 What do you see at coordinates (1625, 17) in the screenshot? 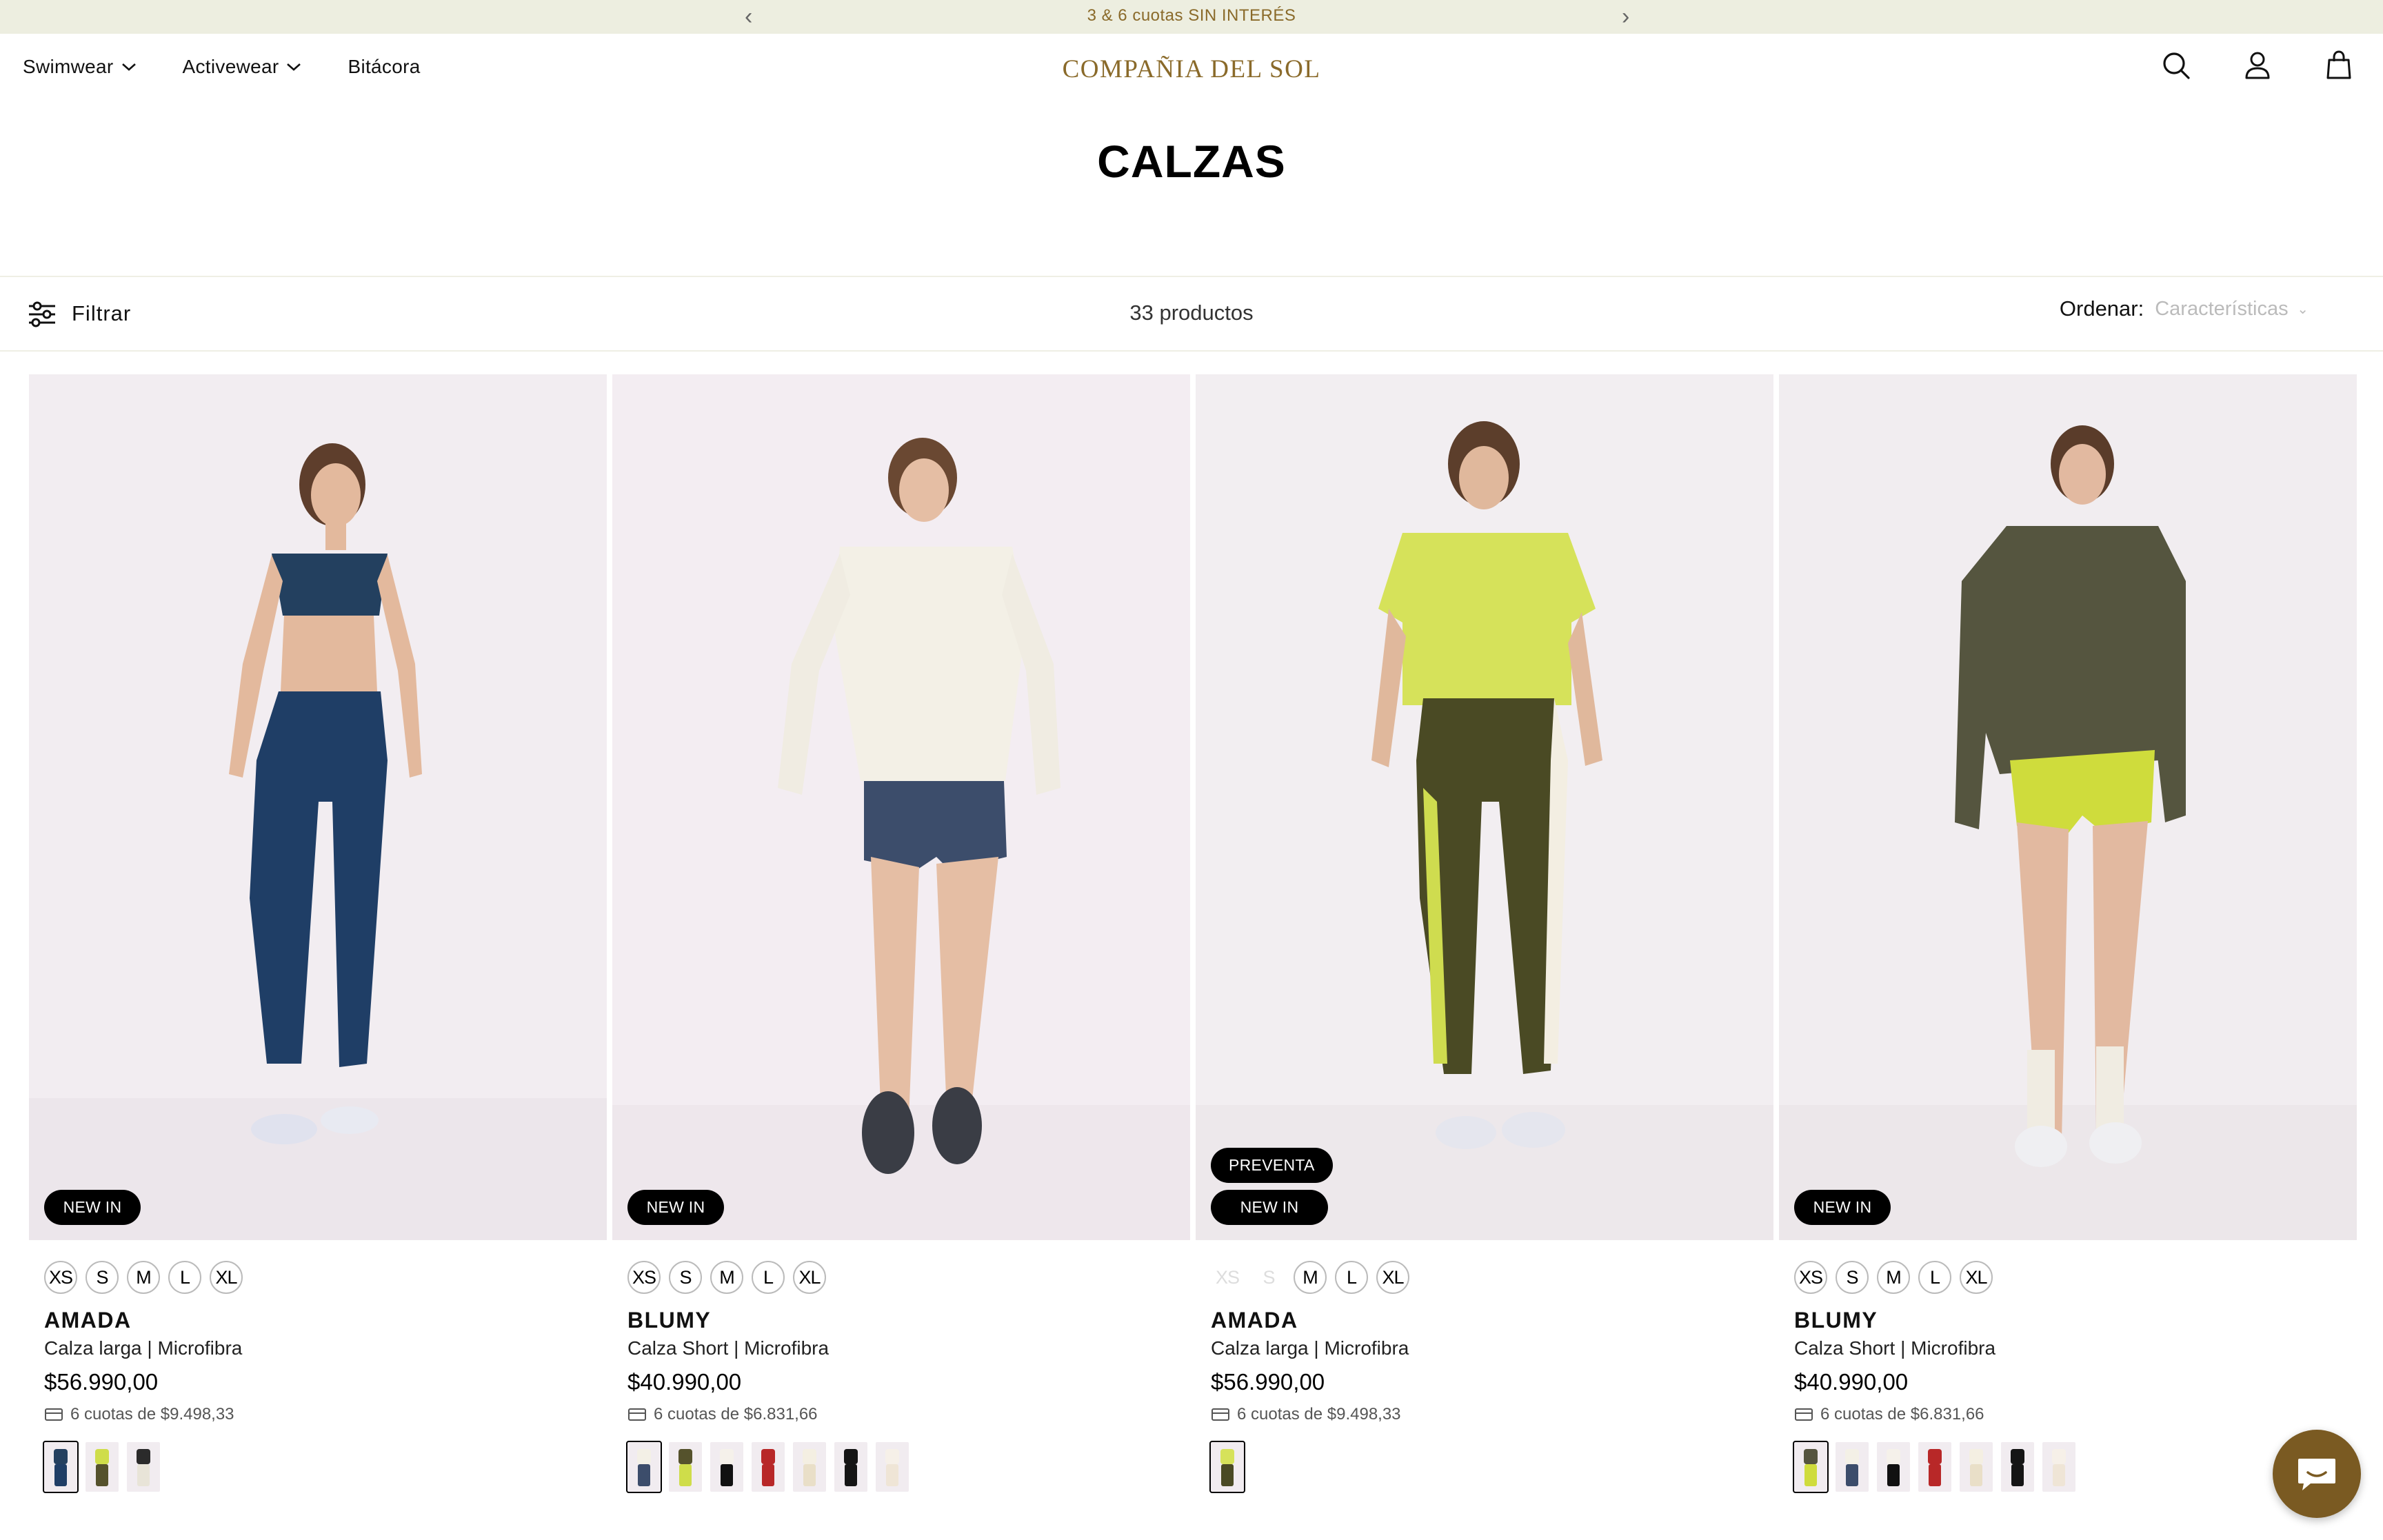
I see `chevron-right-icon: ›` at bounding box center [1625, 17].